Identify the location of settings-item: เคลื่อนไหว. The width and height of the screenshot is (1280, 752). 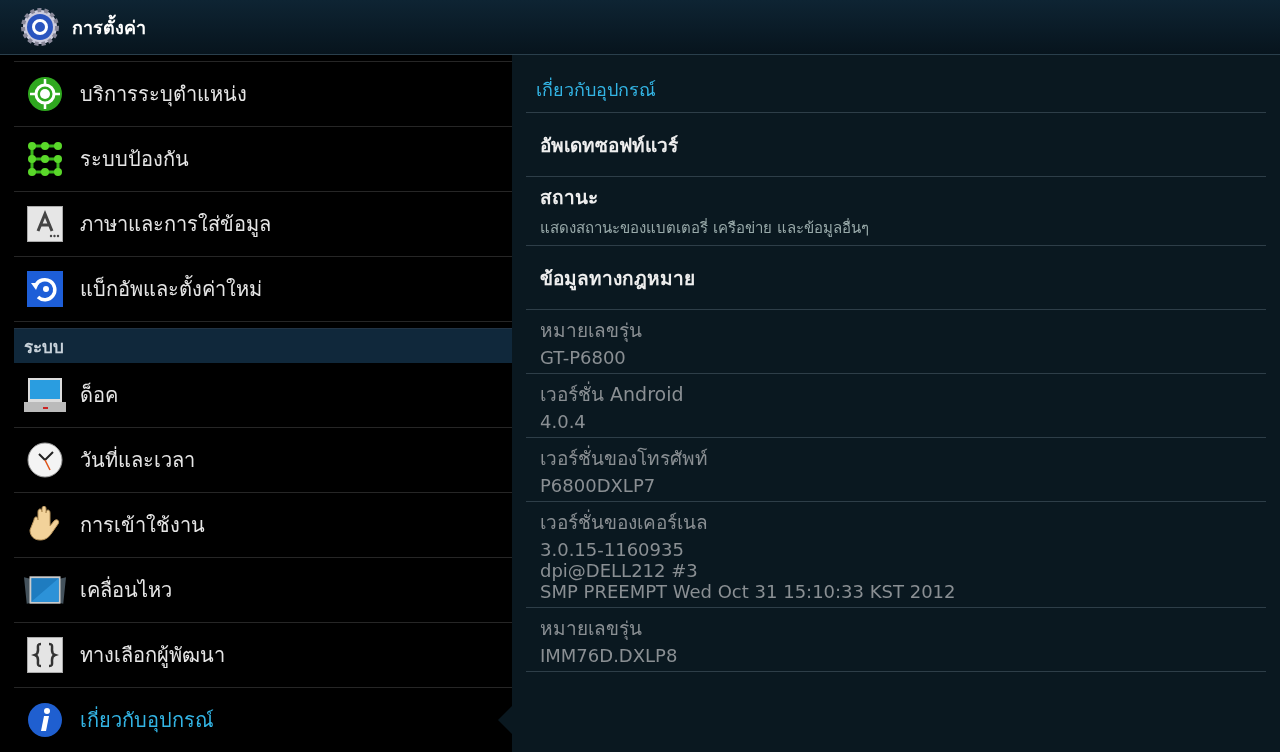
(263, 590).